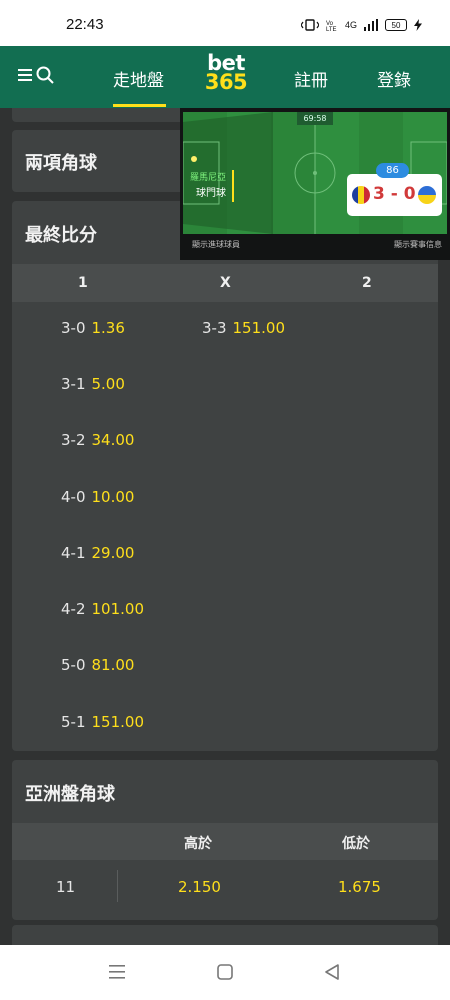 This screenshot has width=450, height=1000. Describe the element at coordinates (198, 844) in the screenshot. I see `column-over: 高於` at that location.